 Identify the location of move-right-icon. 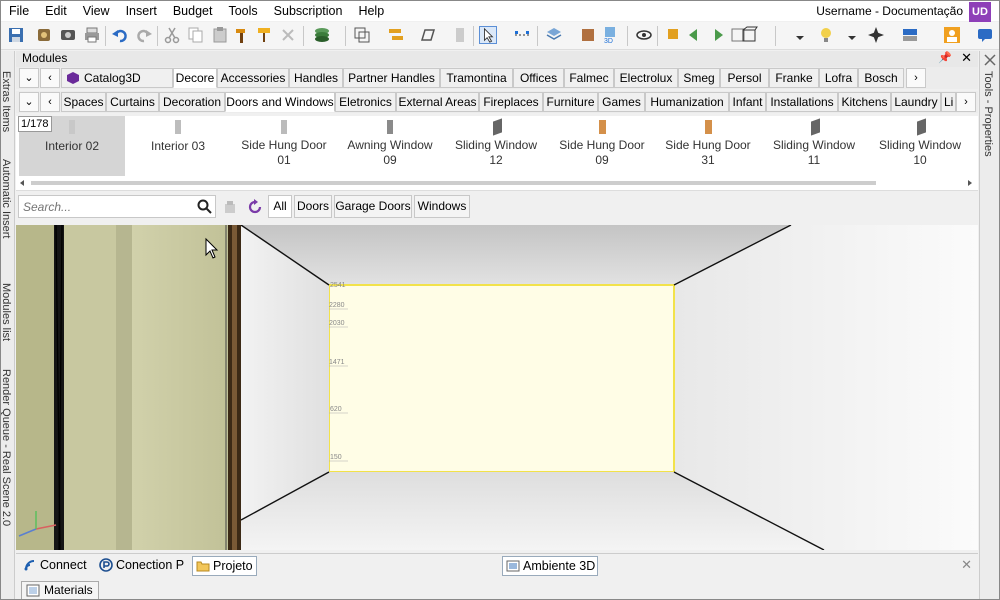
(716, 35).